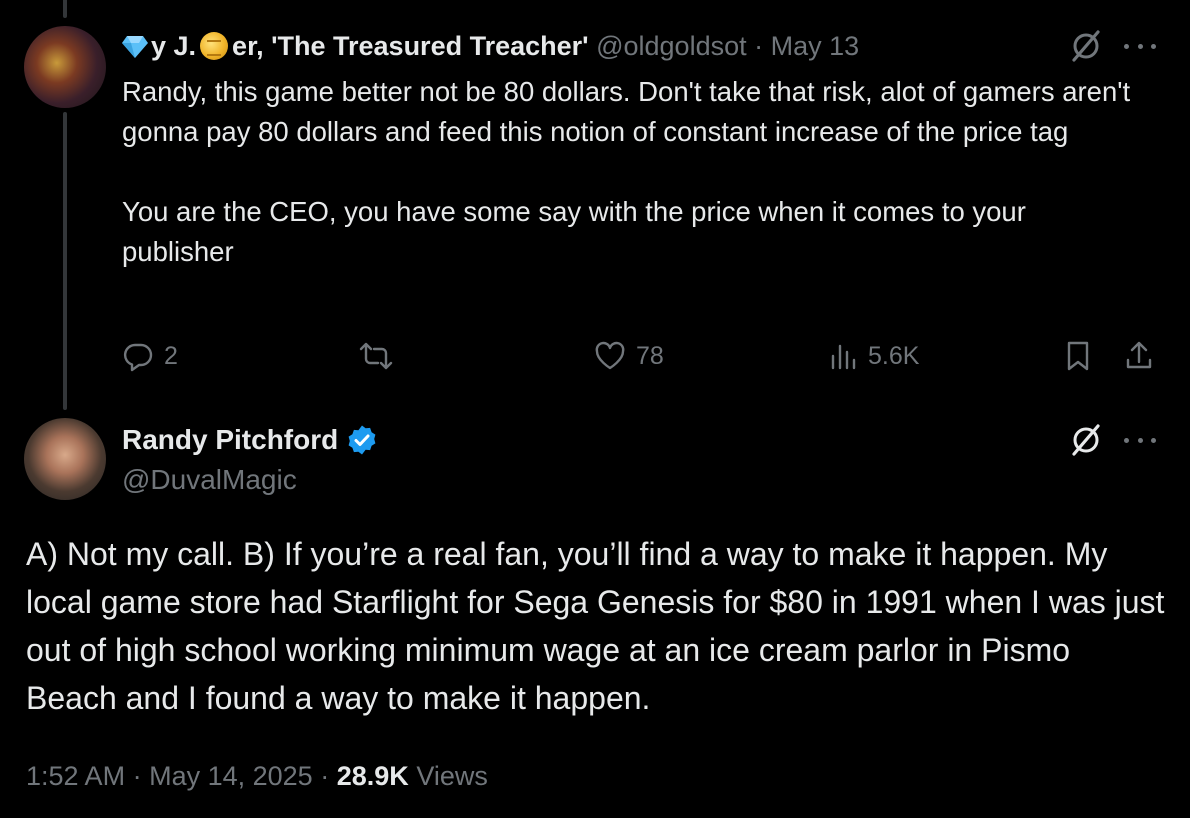 This screenshot has width=1190, height=818. What do you see at coordinates (138, 357) in the screenshot?
I see `reply-icon` at bounding box center [138, 357].